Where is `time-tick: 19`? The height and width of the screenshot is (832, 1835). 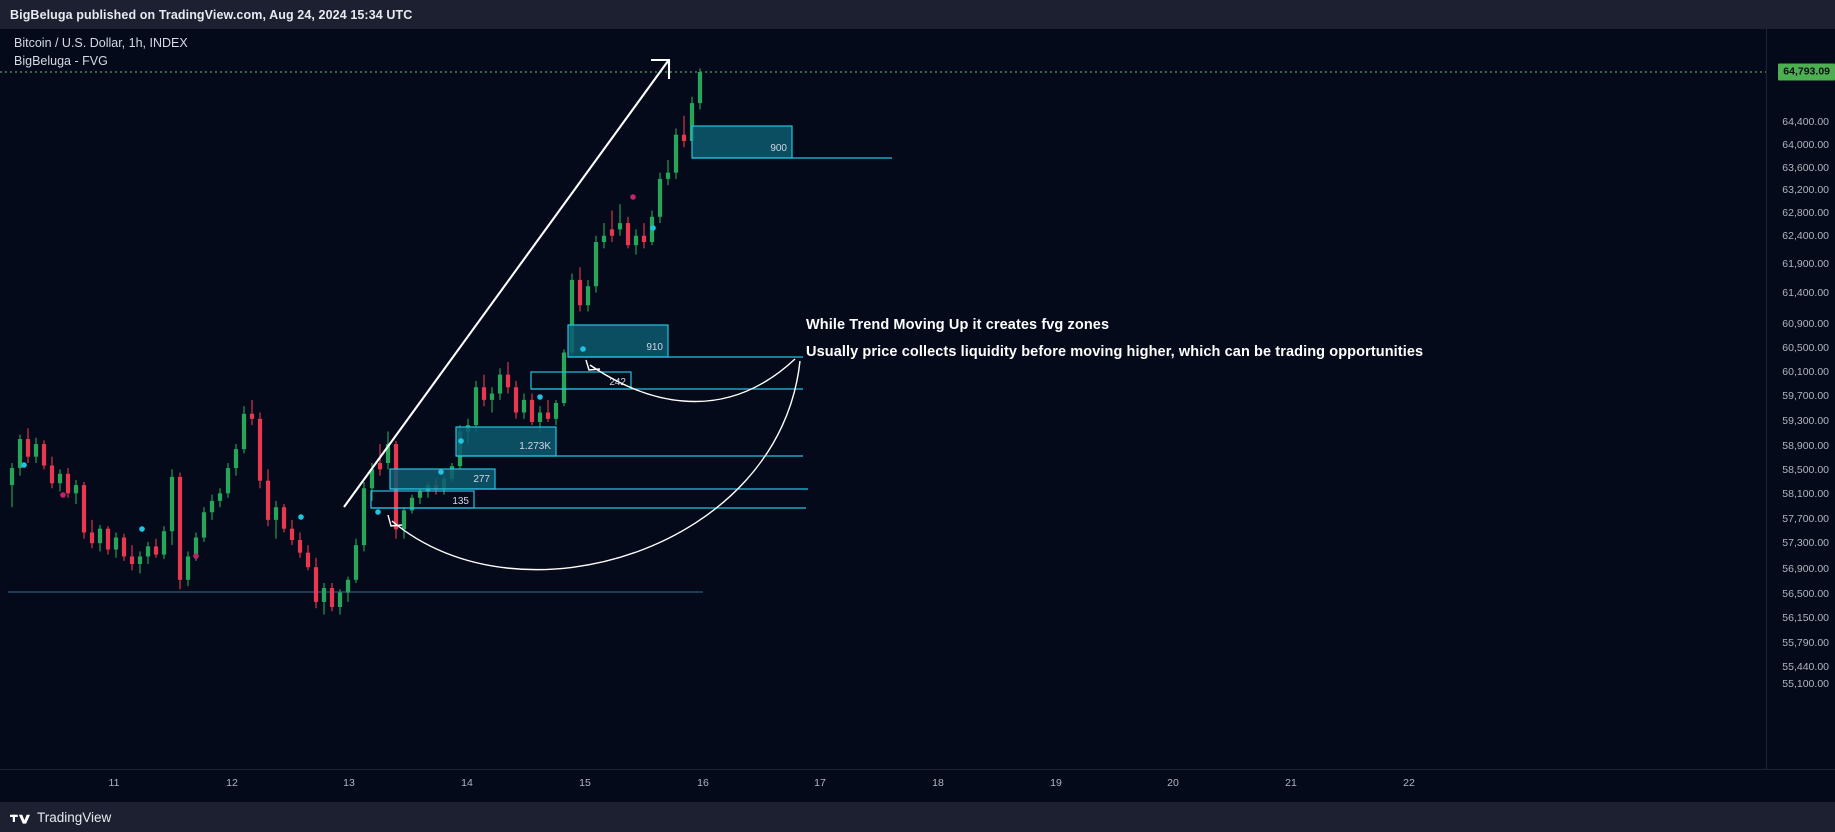
time-tick: 19 is located at coordinates (1056, 783).